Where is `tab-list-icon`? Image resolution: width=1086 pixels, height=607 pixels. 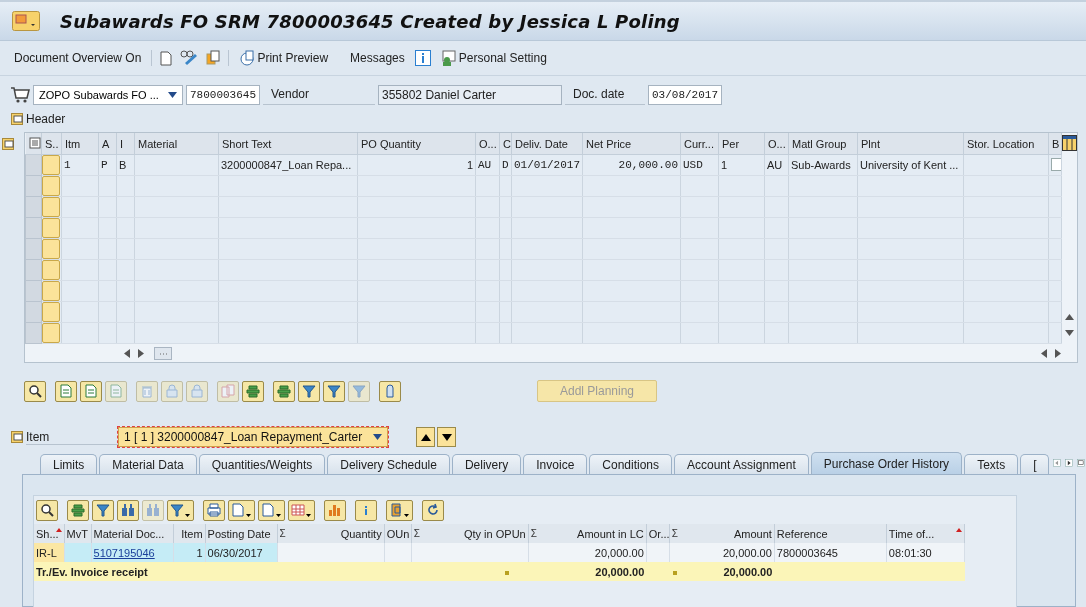
tab-list-icon is located at coordinates (1081, 463).